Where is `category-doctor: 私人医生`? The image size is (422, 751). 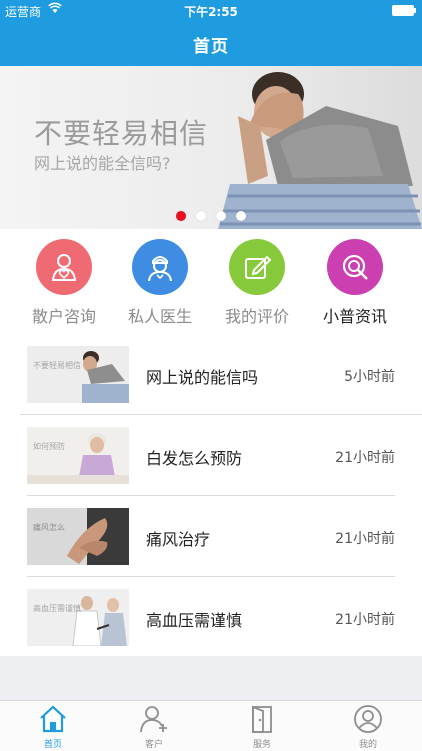
category-doctor: 私人医生 is located at coordinates (160, 283).